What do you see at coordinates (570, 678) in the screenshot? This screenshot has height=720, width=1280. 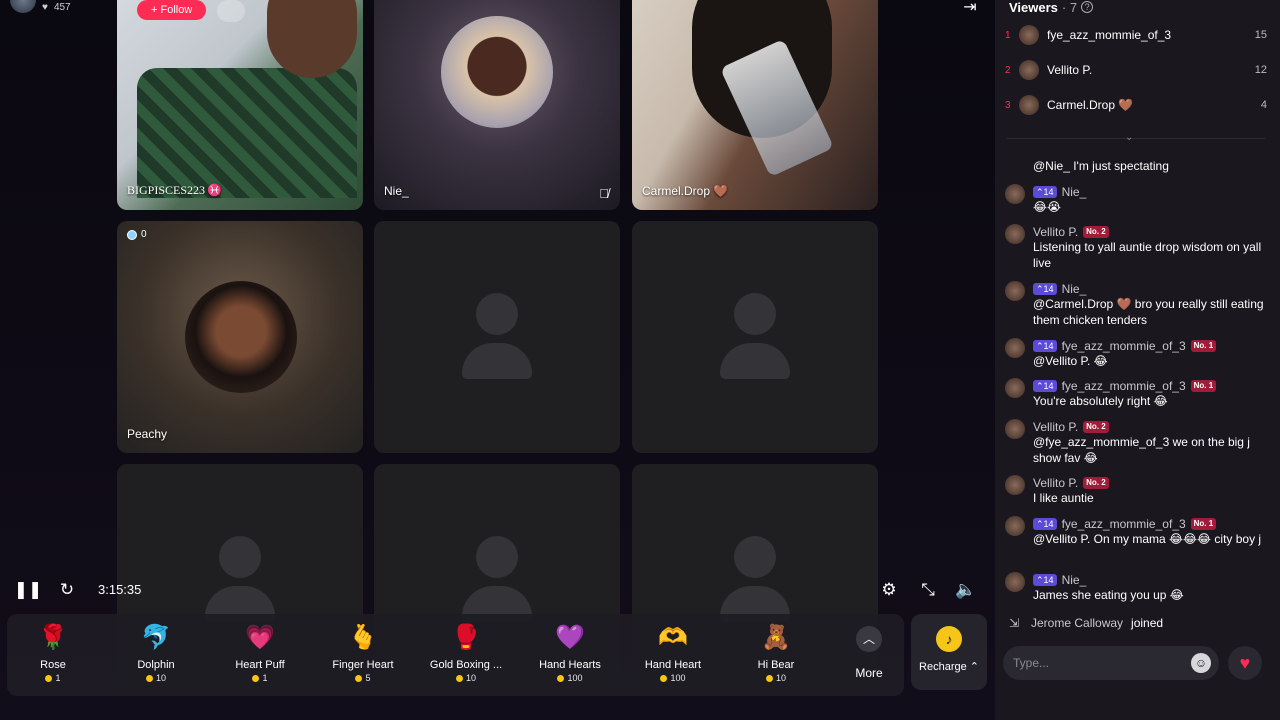 I see `gift-price: 100` at bounding box center [570, 678].